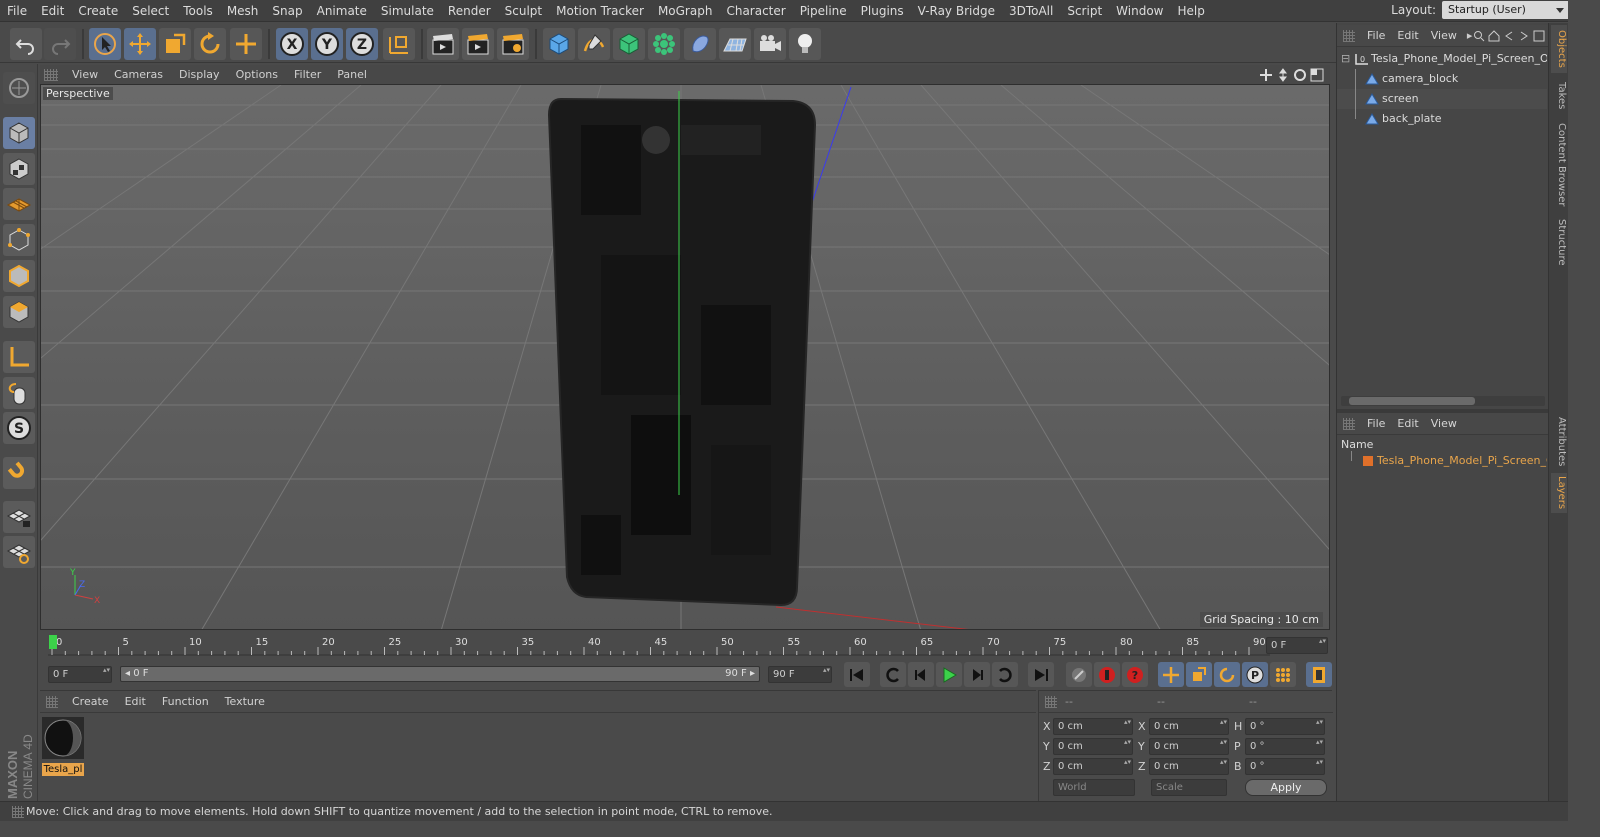 This screenshot has width=1600, height=837. Describe the element at coordinates (292, 44) in the screenshot. I see `x-axis-button: X` at that location.